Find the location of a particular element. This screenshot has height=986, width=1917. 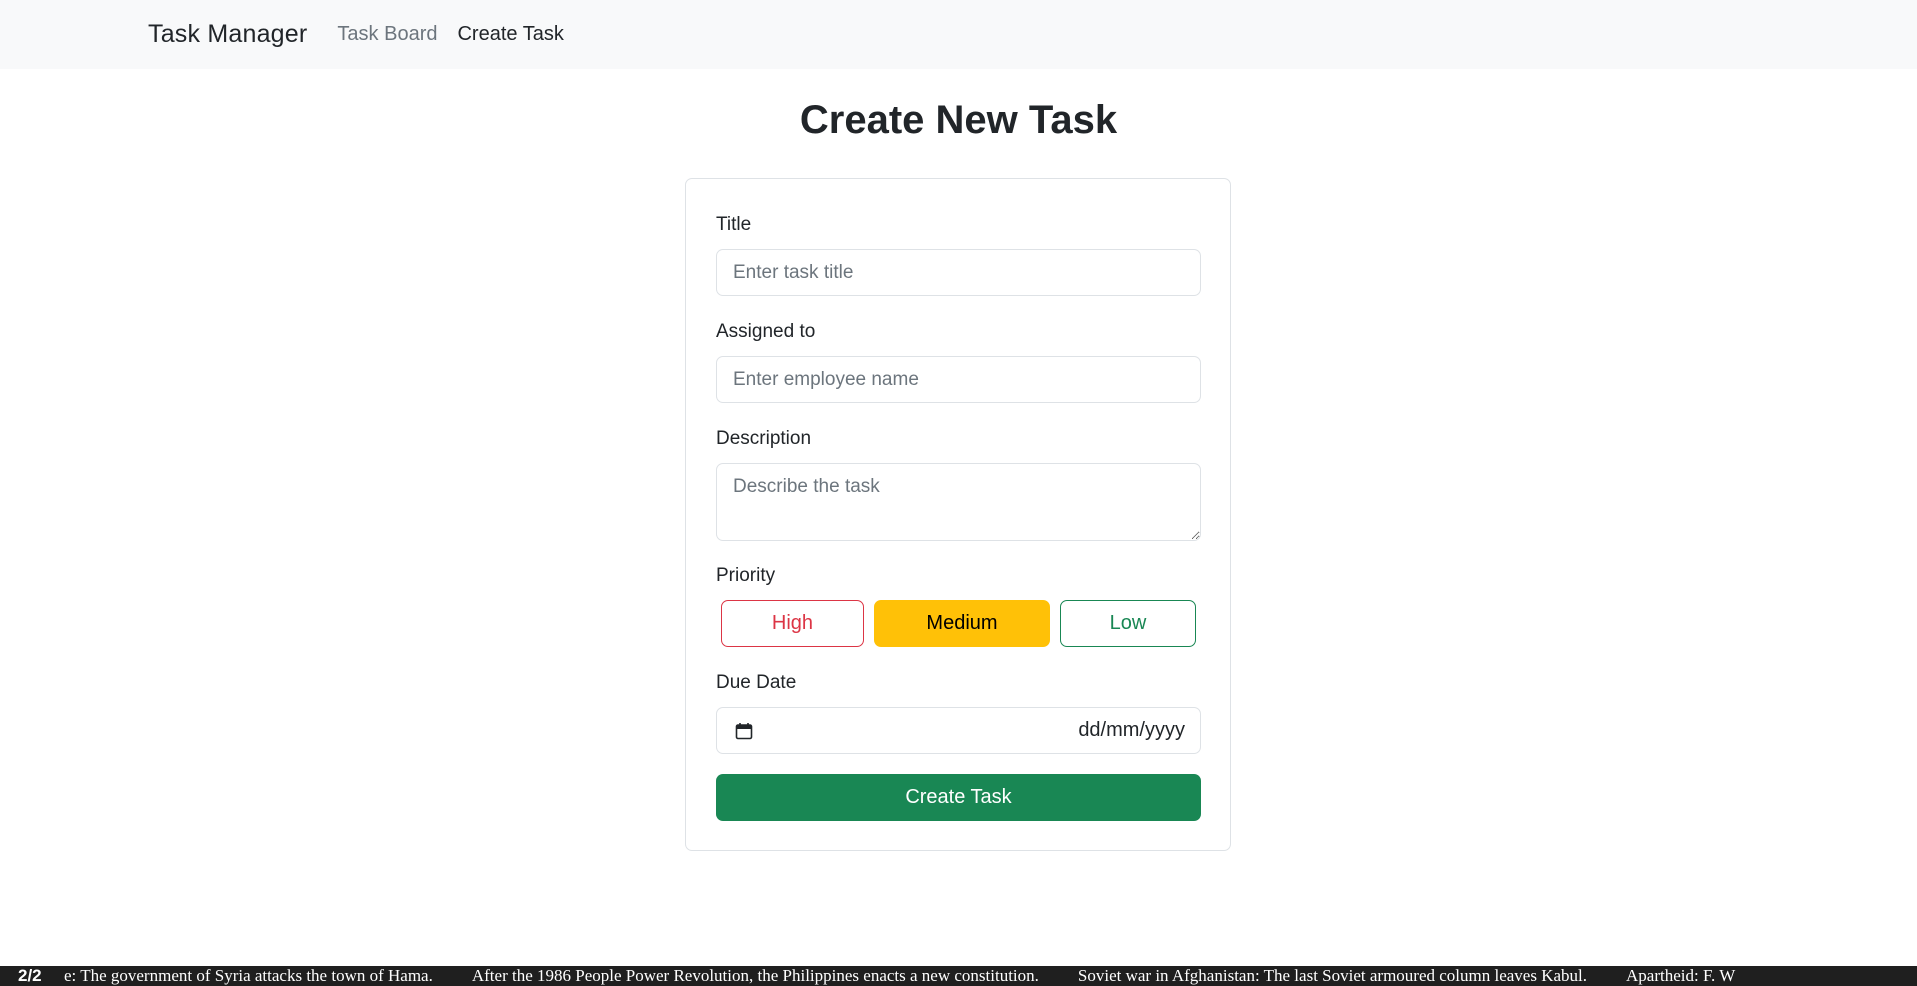

title-input is located at coordinates (958, 272).